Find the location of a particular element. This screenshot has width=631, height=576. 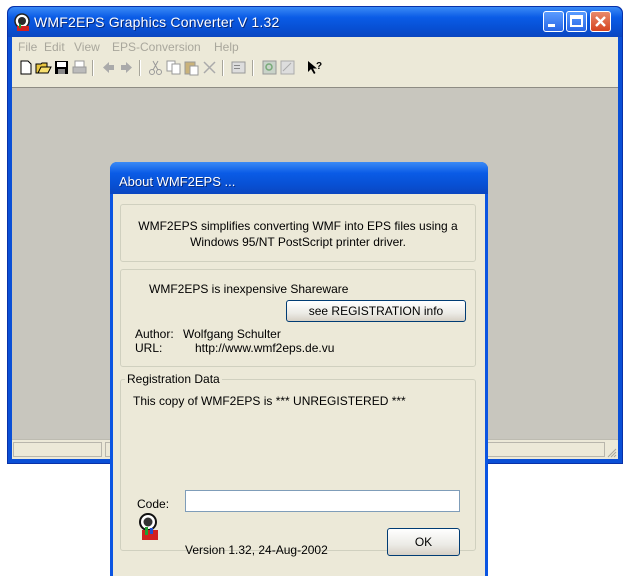

zoom-in-icon is located at coordinates (269, 67).